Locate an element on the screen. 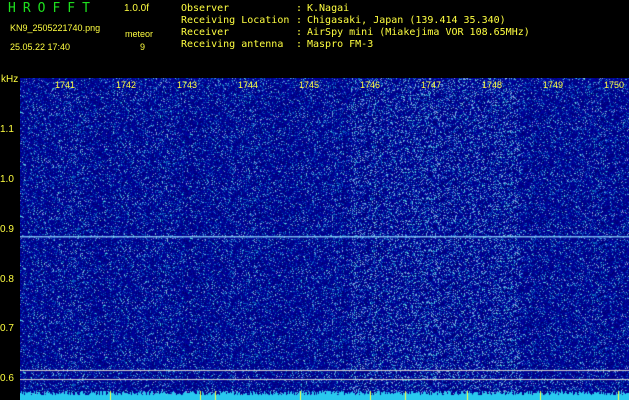 The image size is (629, 400). observer-row: Observer : K.Nagai is located at coordinates (401, 9).